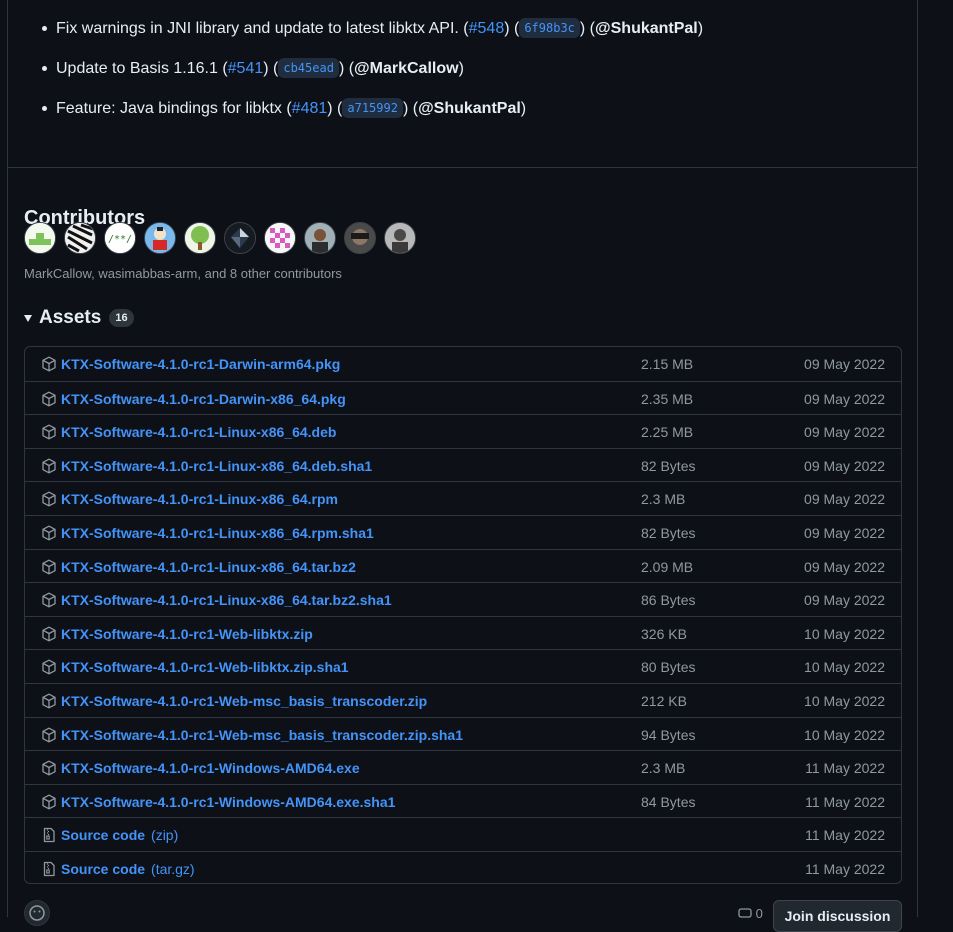 This screenshot has width=953, height=932. Describe the element at coordinates (844, 633) in the screenshot. I see `asset-date: 10 May 2022` at that location.